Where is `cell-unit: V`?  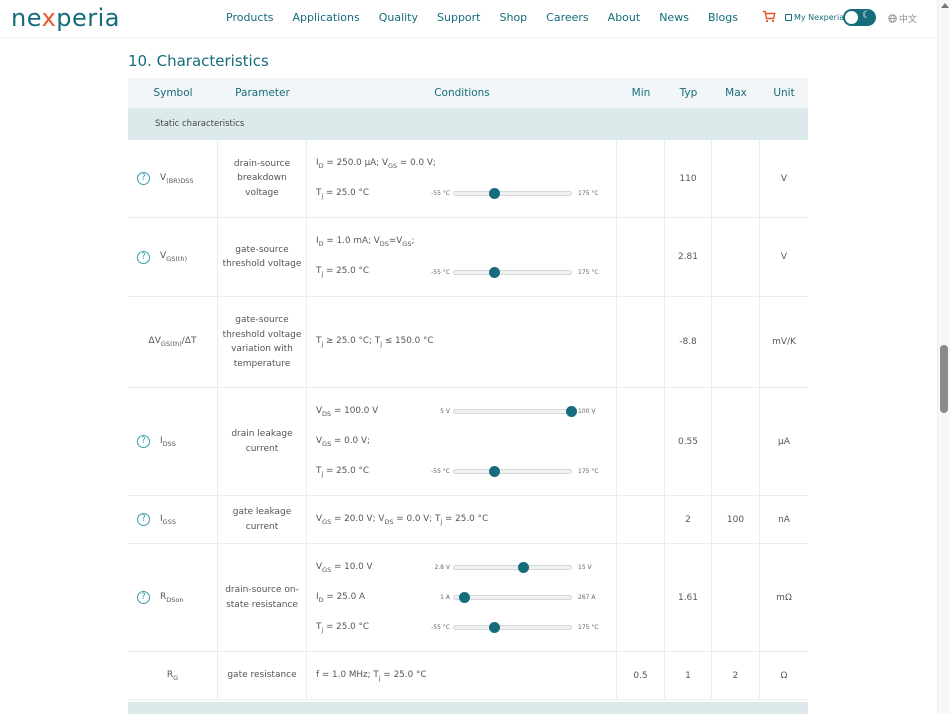
cell-unit: V is located at coordinates (784, 178).